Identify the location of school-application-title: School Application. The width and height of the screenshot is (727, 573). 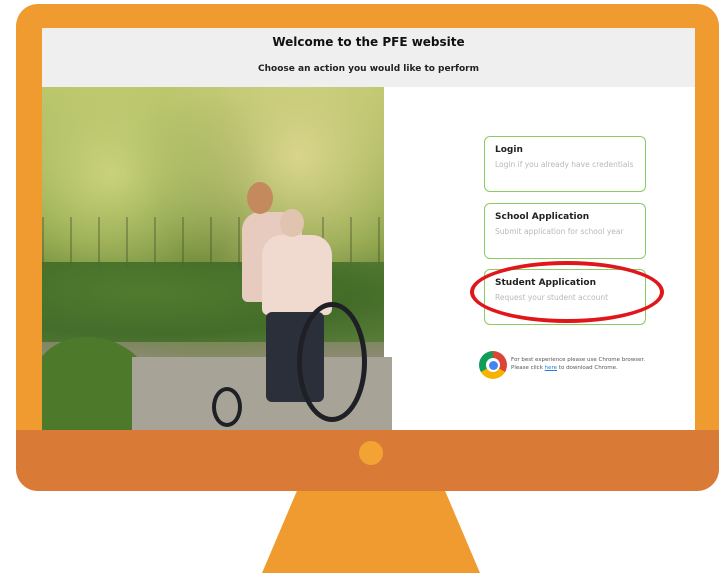
(542, 217).